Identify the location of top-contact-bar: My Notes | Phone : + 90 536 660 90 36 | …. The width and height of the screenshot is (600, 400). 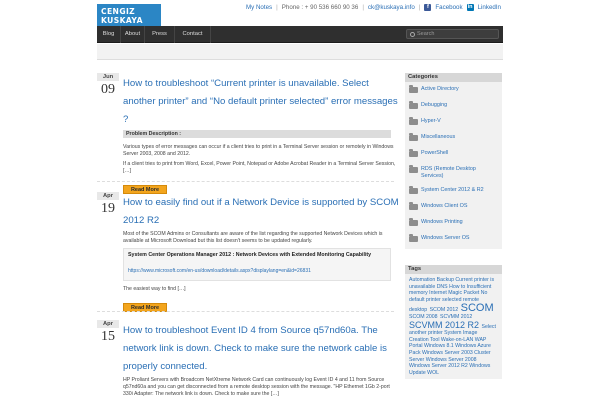
(373, 7).